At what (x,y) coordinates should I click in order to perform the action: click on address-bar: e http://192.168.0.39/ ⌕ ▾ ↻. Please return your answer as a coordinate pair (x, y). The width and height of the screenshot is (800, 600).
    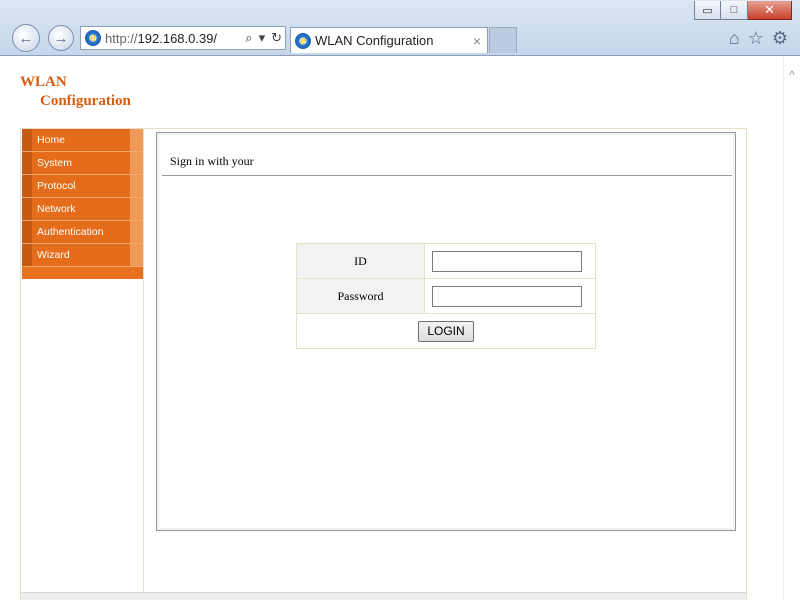
    Looking at the image, I should click on (183, 38).